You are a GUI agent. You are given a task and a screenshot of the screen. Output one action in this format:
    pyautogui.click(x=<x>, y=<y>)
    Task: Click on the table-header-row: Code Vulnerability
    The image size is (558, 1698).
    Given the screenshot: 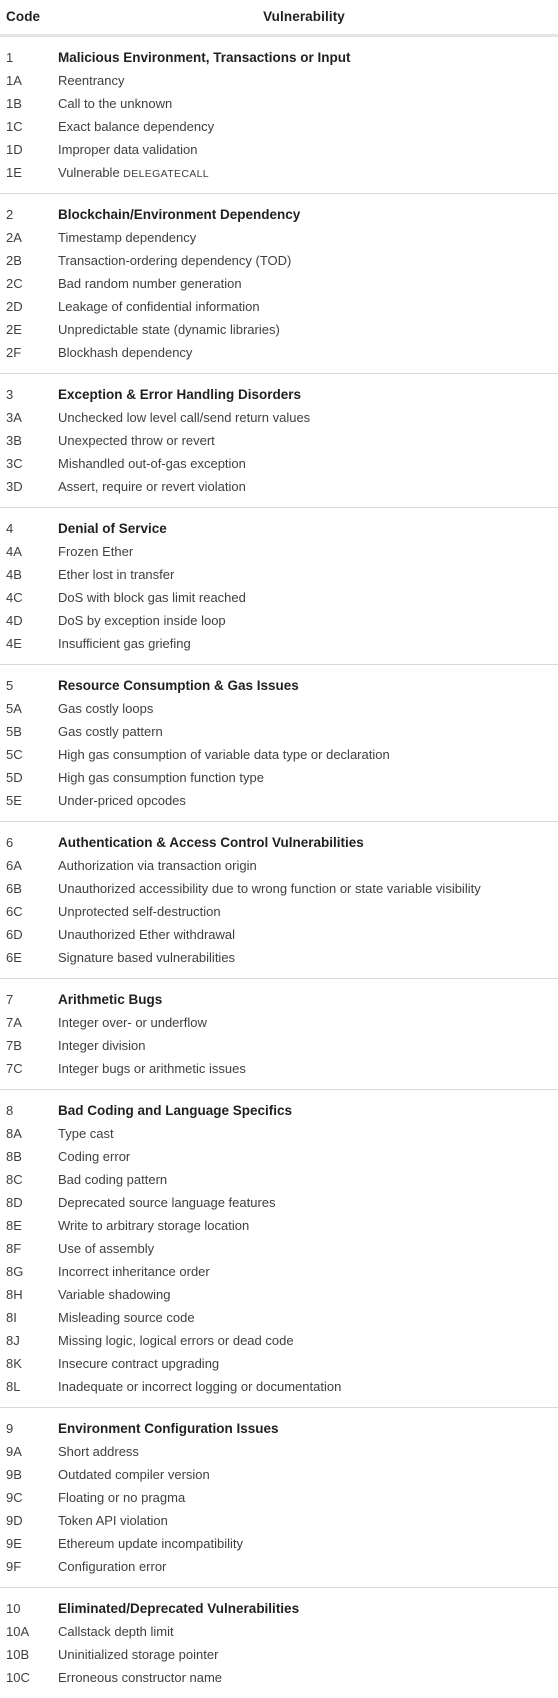 What is the action you would take?
    pyautogui.click(x=279, y=17)
    